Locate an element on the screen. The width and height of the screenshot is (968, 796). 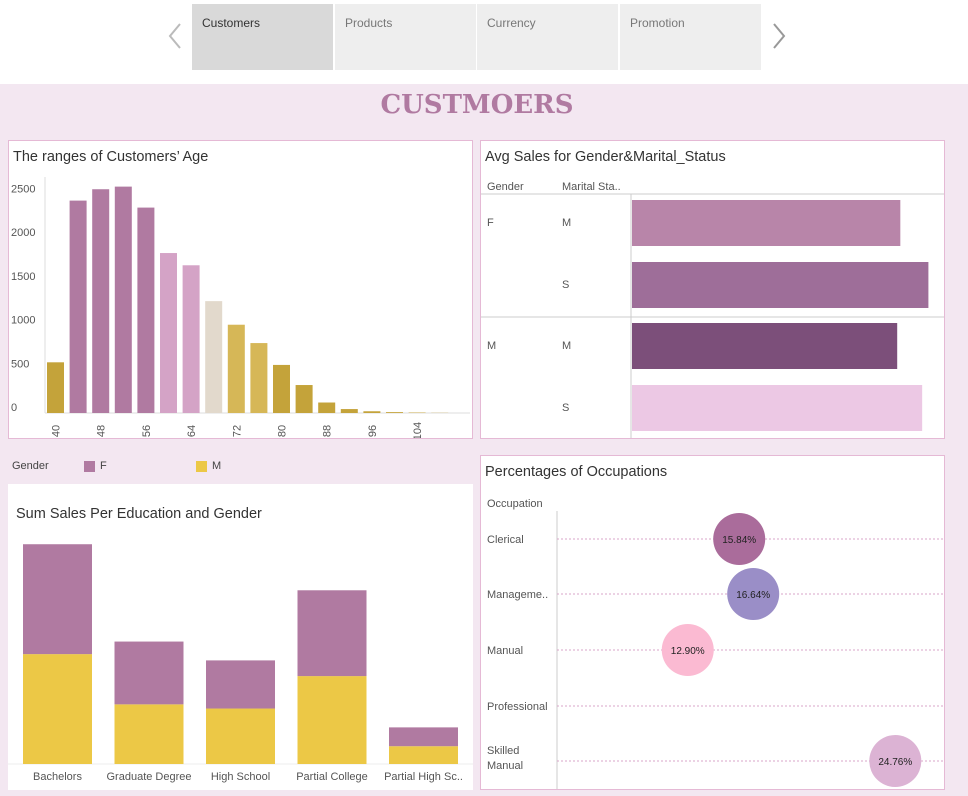
tab-bar: Customers Products Currency Promotion is located at coordinates (484, 42).